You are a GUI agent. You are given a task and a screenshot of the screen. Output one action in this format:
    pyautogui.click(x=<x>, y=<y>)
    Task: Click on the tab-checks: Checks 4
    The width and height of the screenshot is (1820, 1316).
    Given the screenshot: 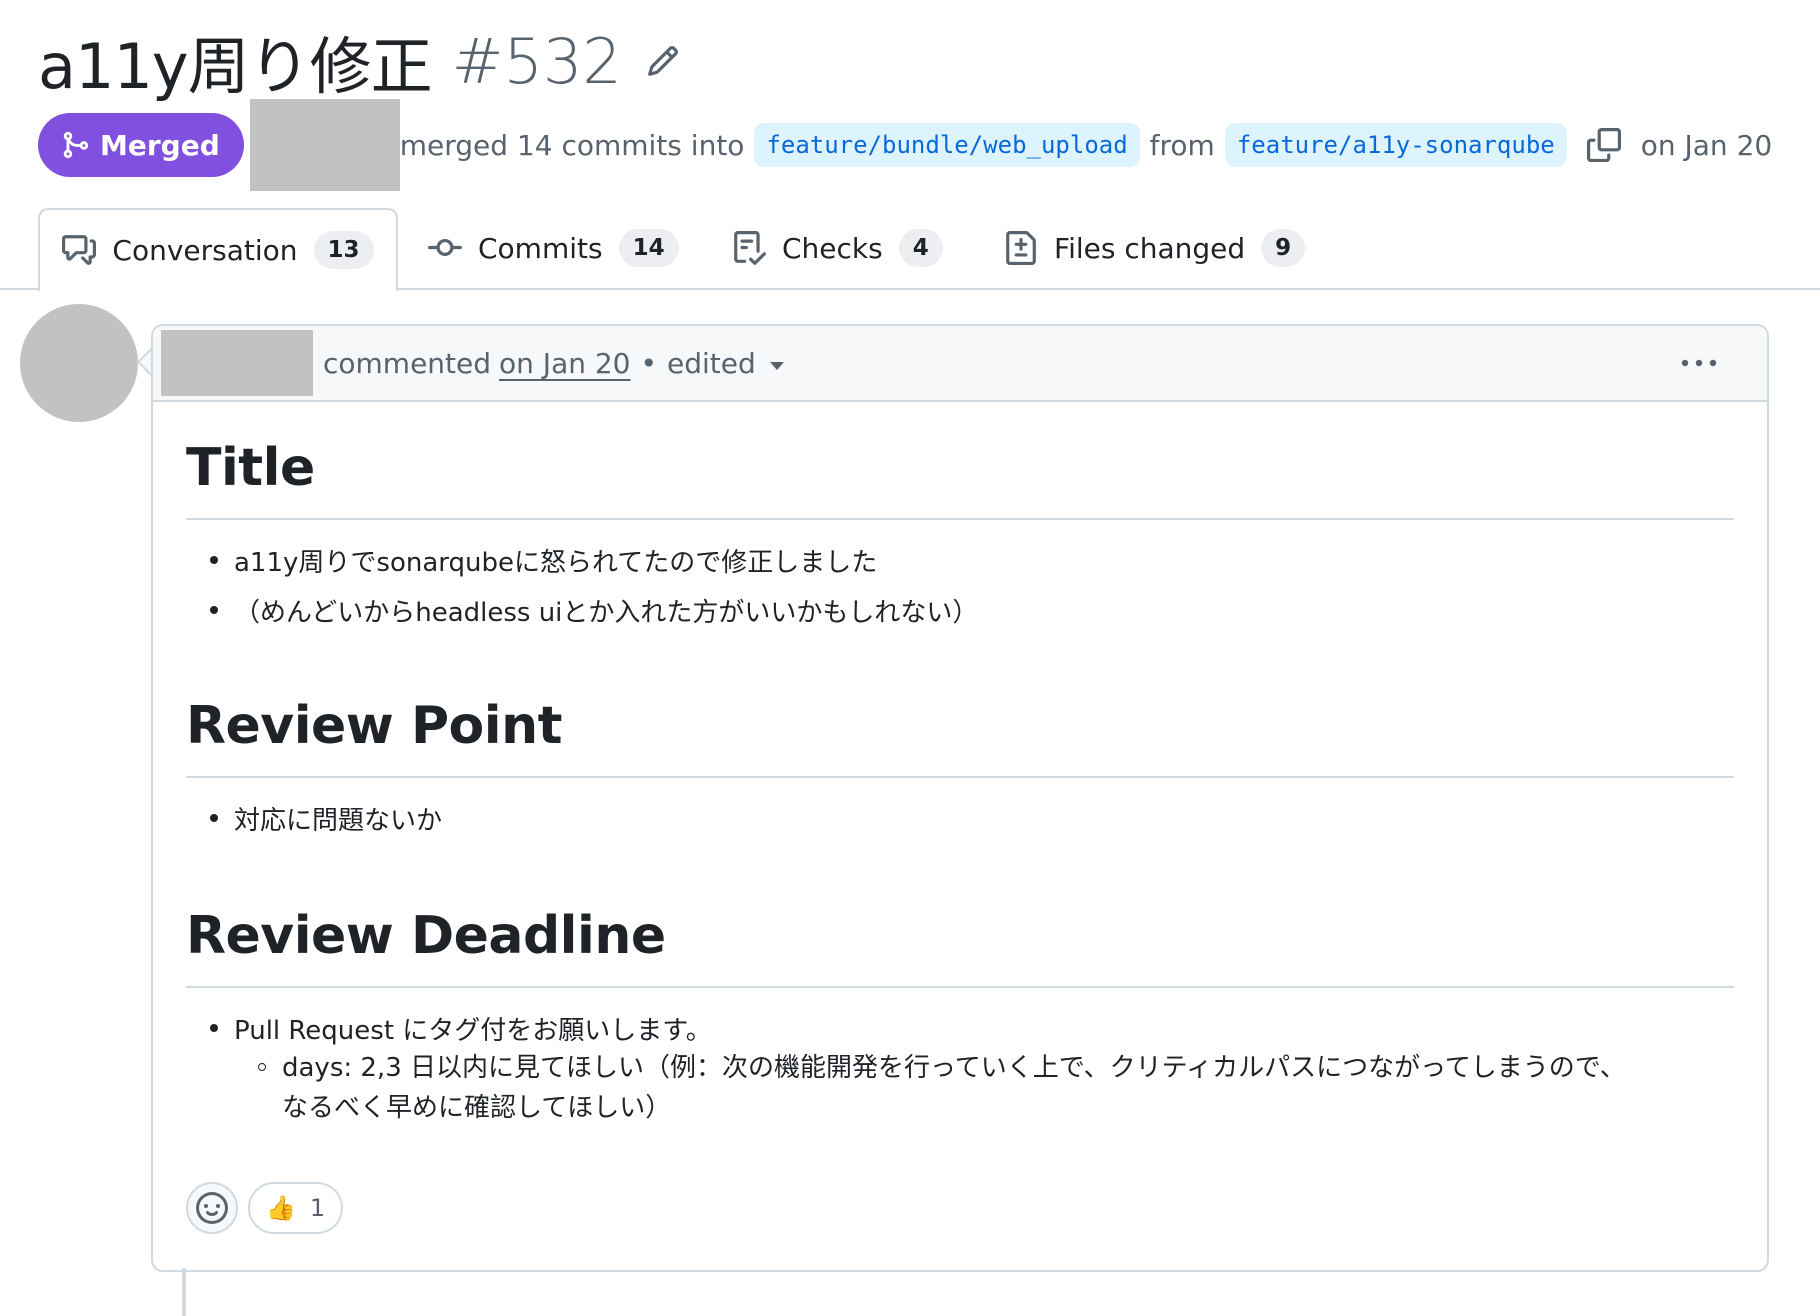 What is the action you would take?
    pyautogui.click(x=837, y=248)
    